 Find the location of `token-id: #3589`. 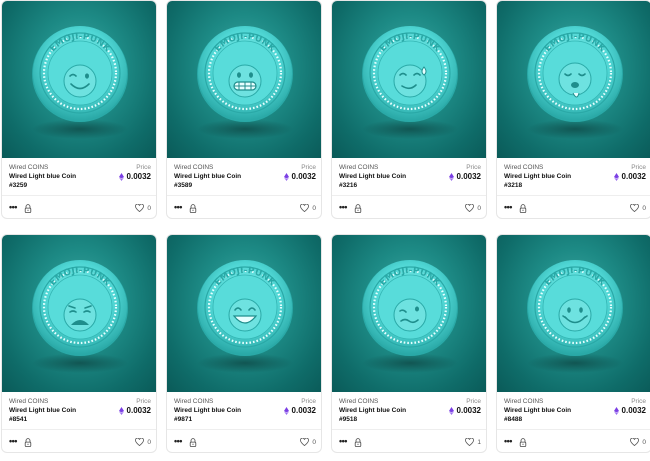

token-id: #3589 is located at coordinates (183, 185).